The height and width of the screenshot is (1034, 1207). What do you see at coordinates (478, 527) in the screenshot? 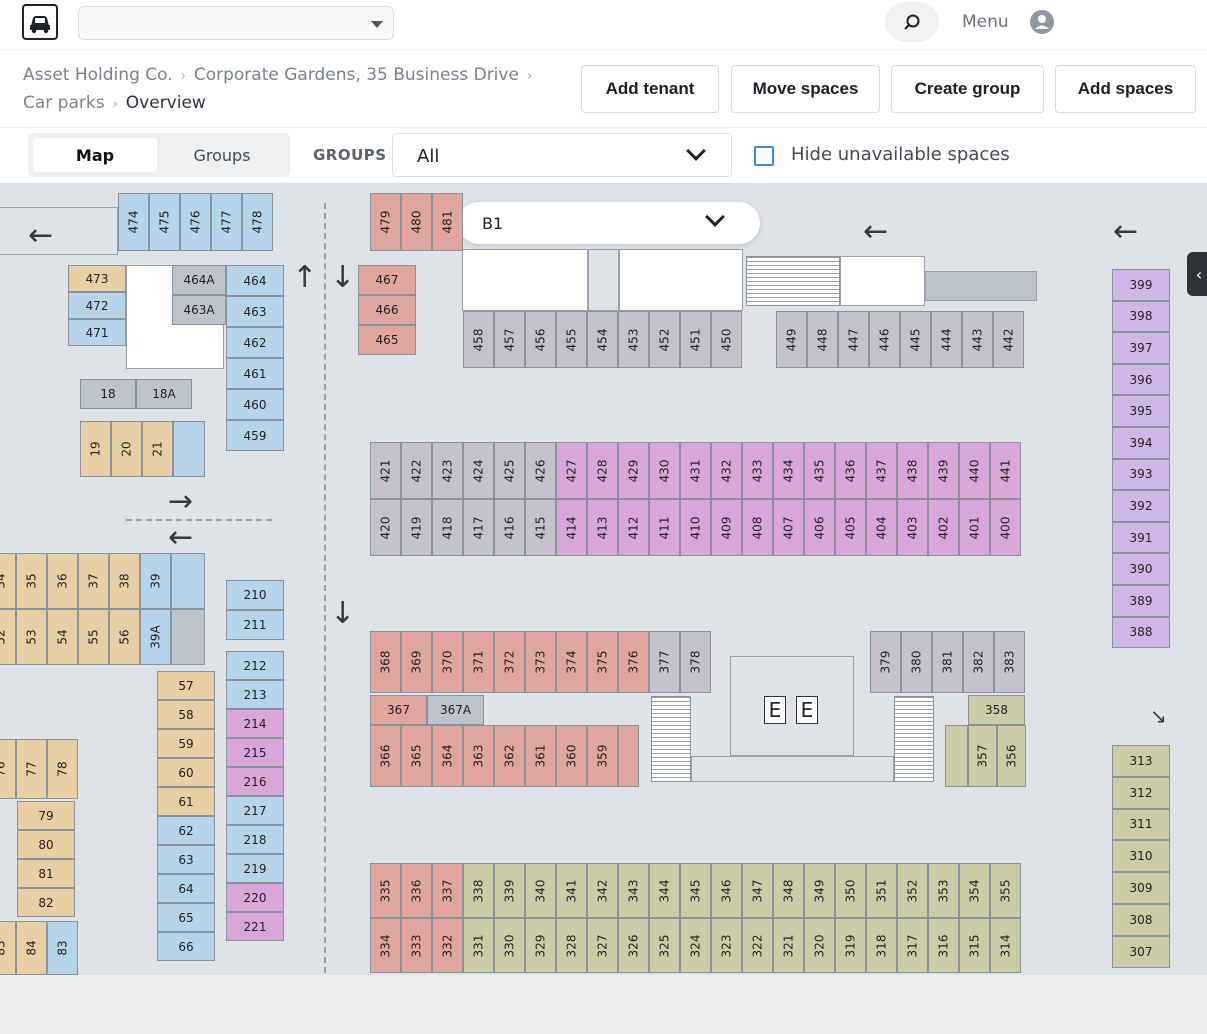
I see `parking-space: 417` at bounding box center [478, 527].